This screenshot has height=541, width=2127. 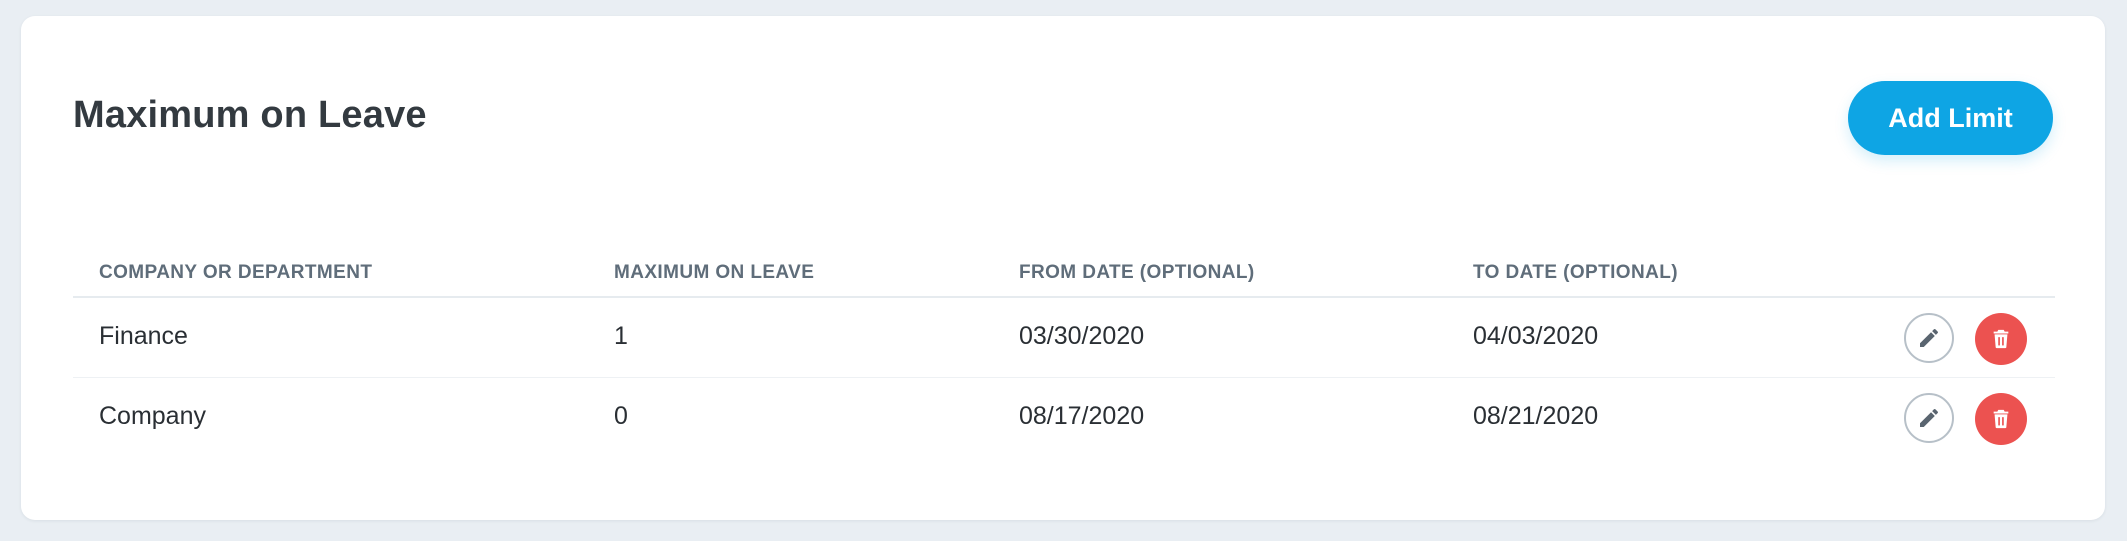 What do you see at coordinates (1082, 336) in the screenshot?
I see `cell-from-date: 03/30/2020` at bounding box center [1082, 336].